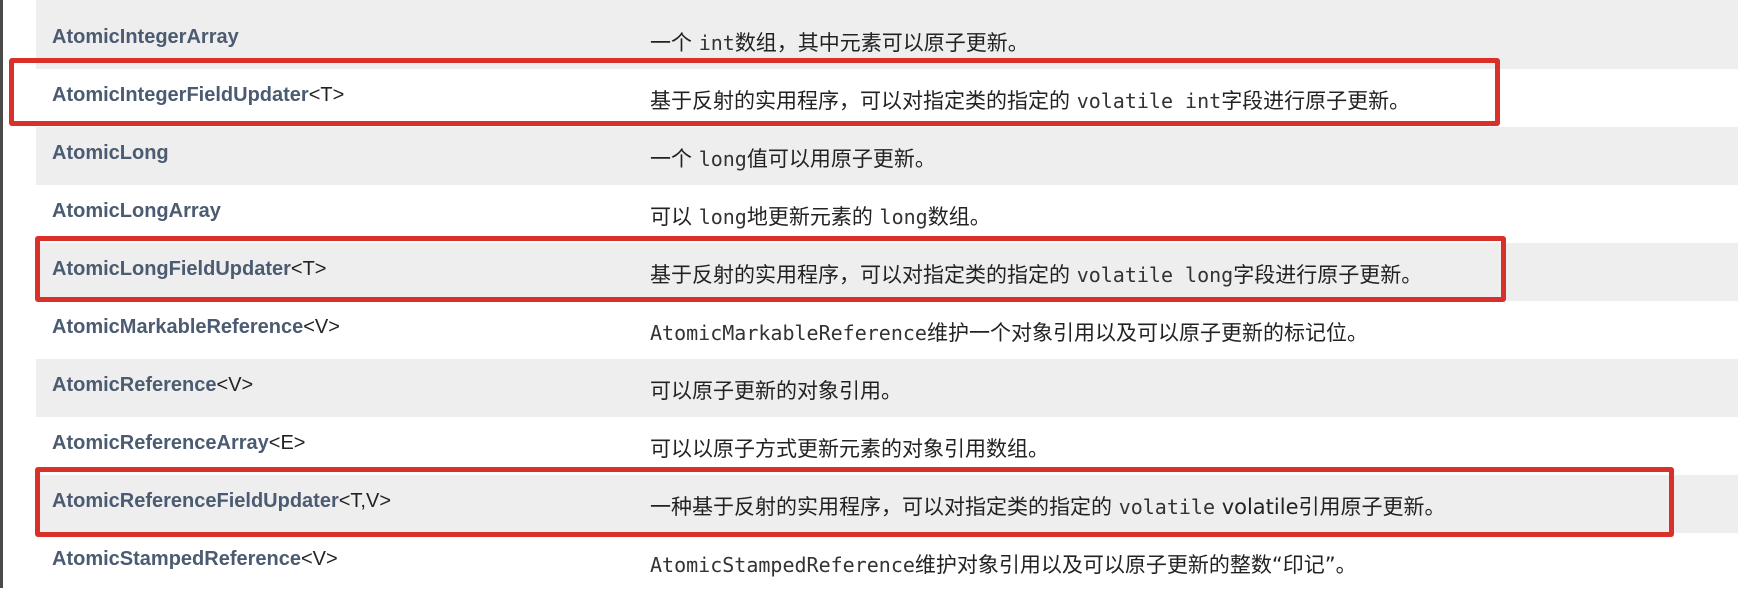 This screenshot has height=591, width=1738. Describe the element at coordinates (959, 217) in the screenshot. I see `description-text: 数组。` at that location.